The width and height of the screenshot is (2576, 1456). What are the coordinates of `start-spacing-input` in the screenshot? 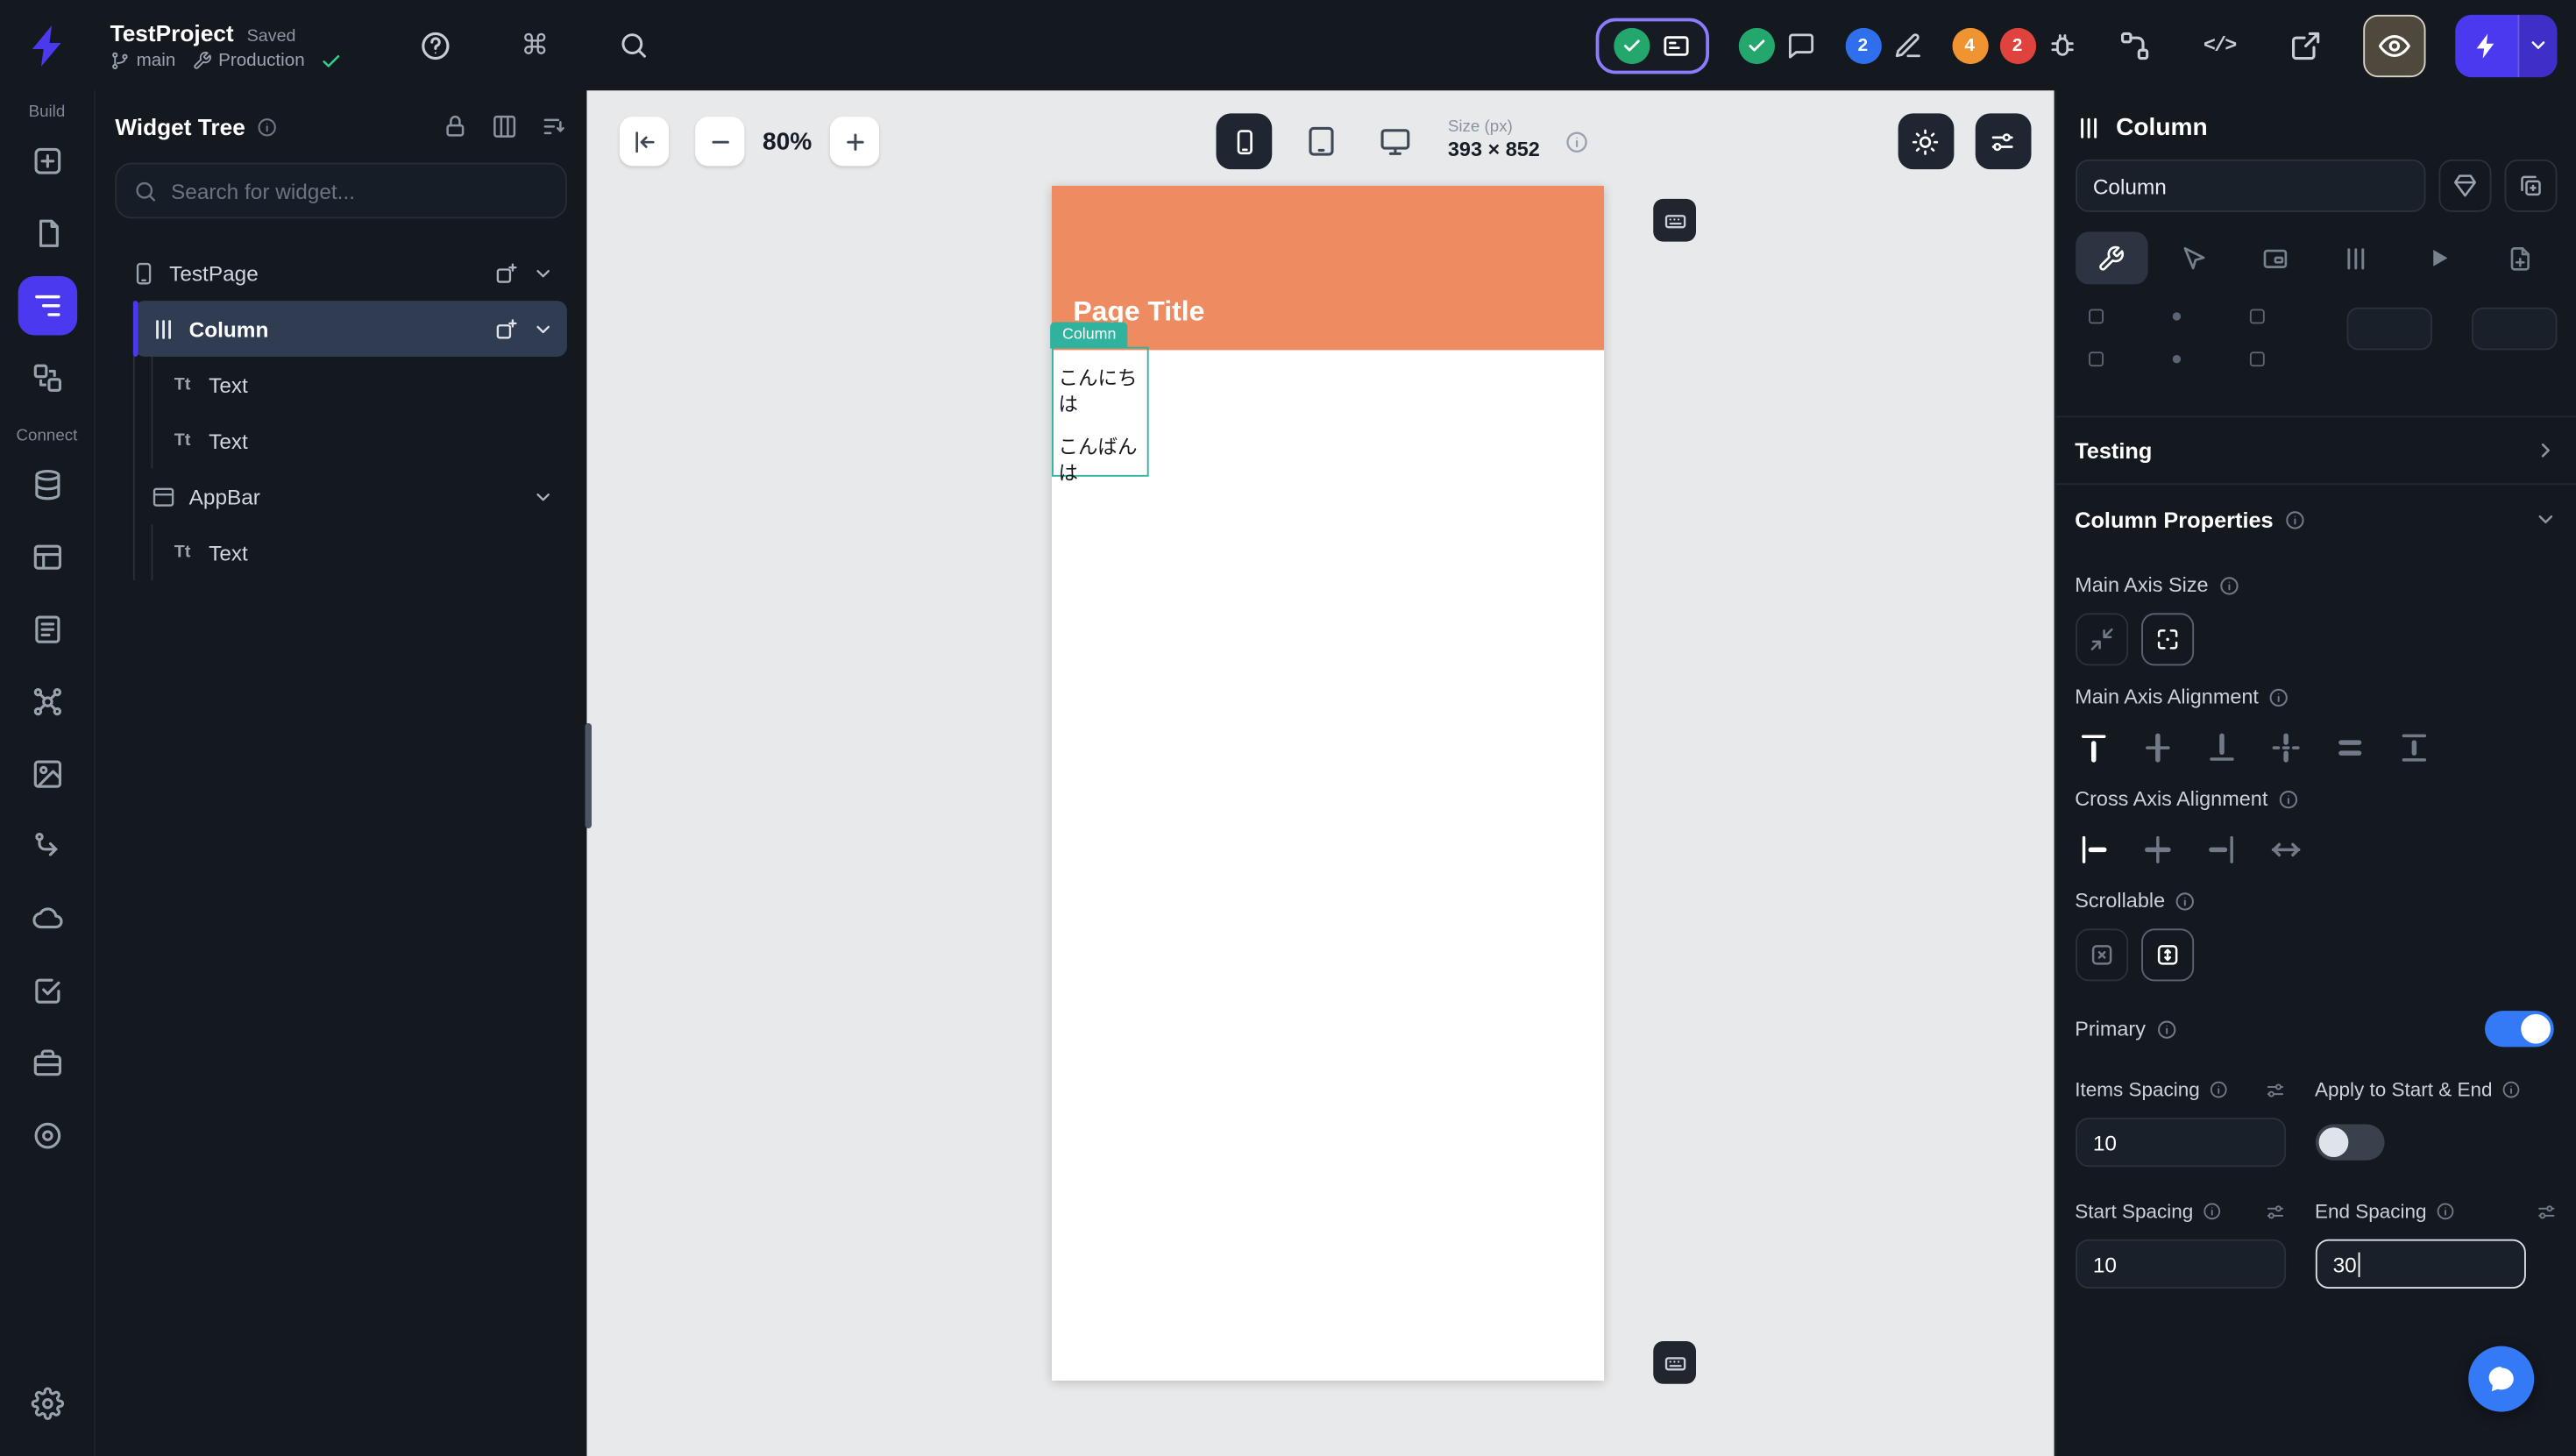 It's located at (2180, 1264).